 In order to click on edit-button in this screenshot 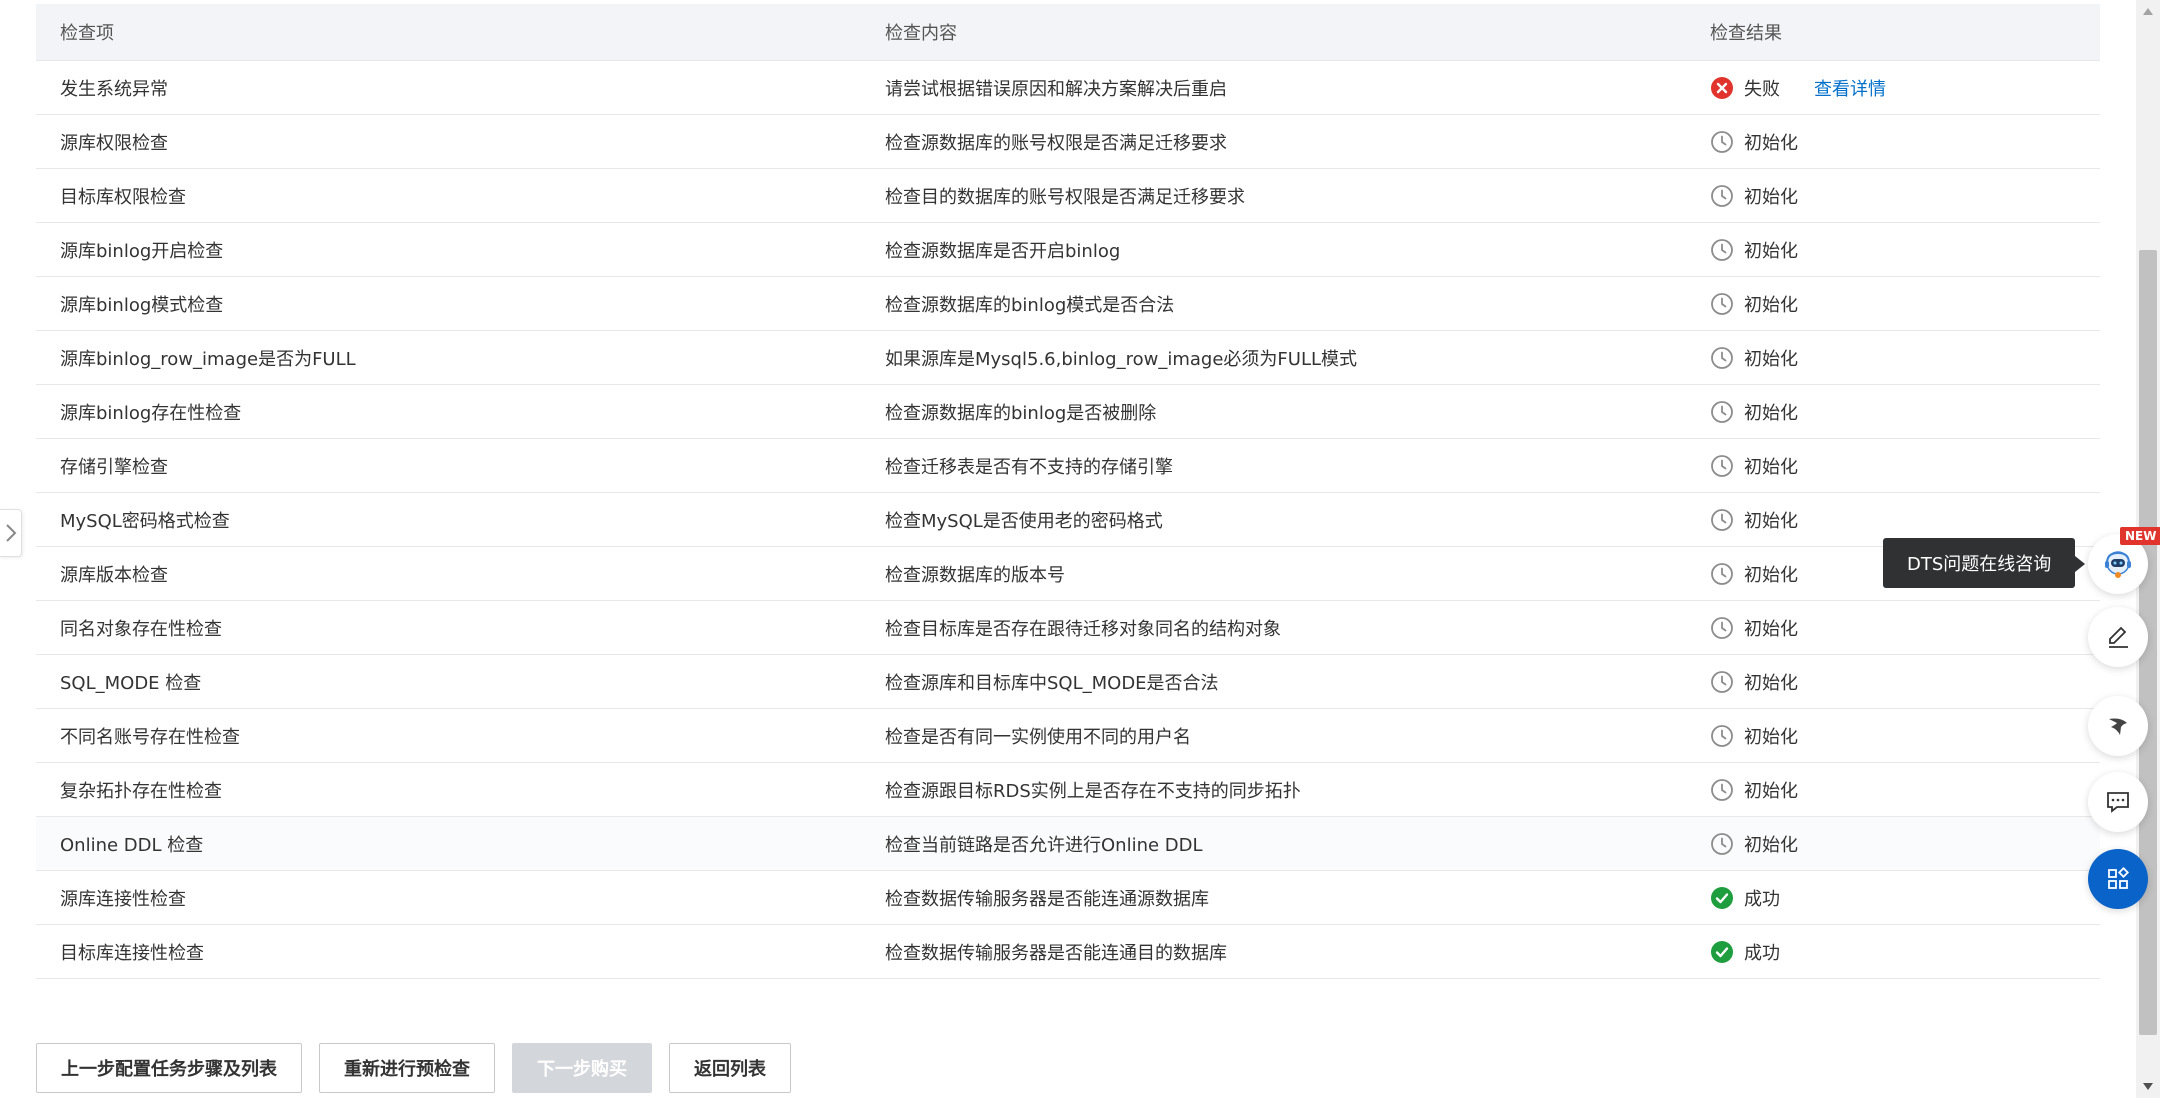, I will do `click(2118, 637)`.